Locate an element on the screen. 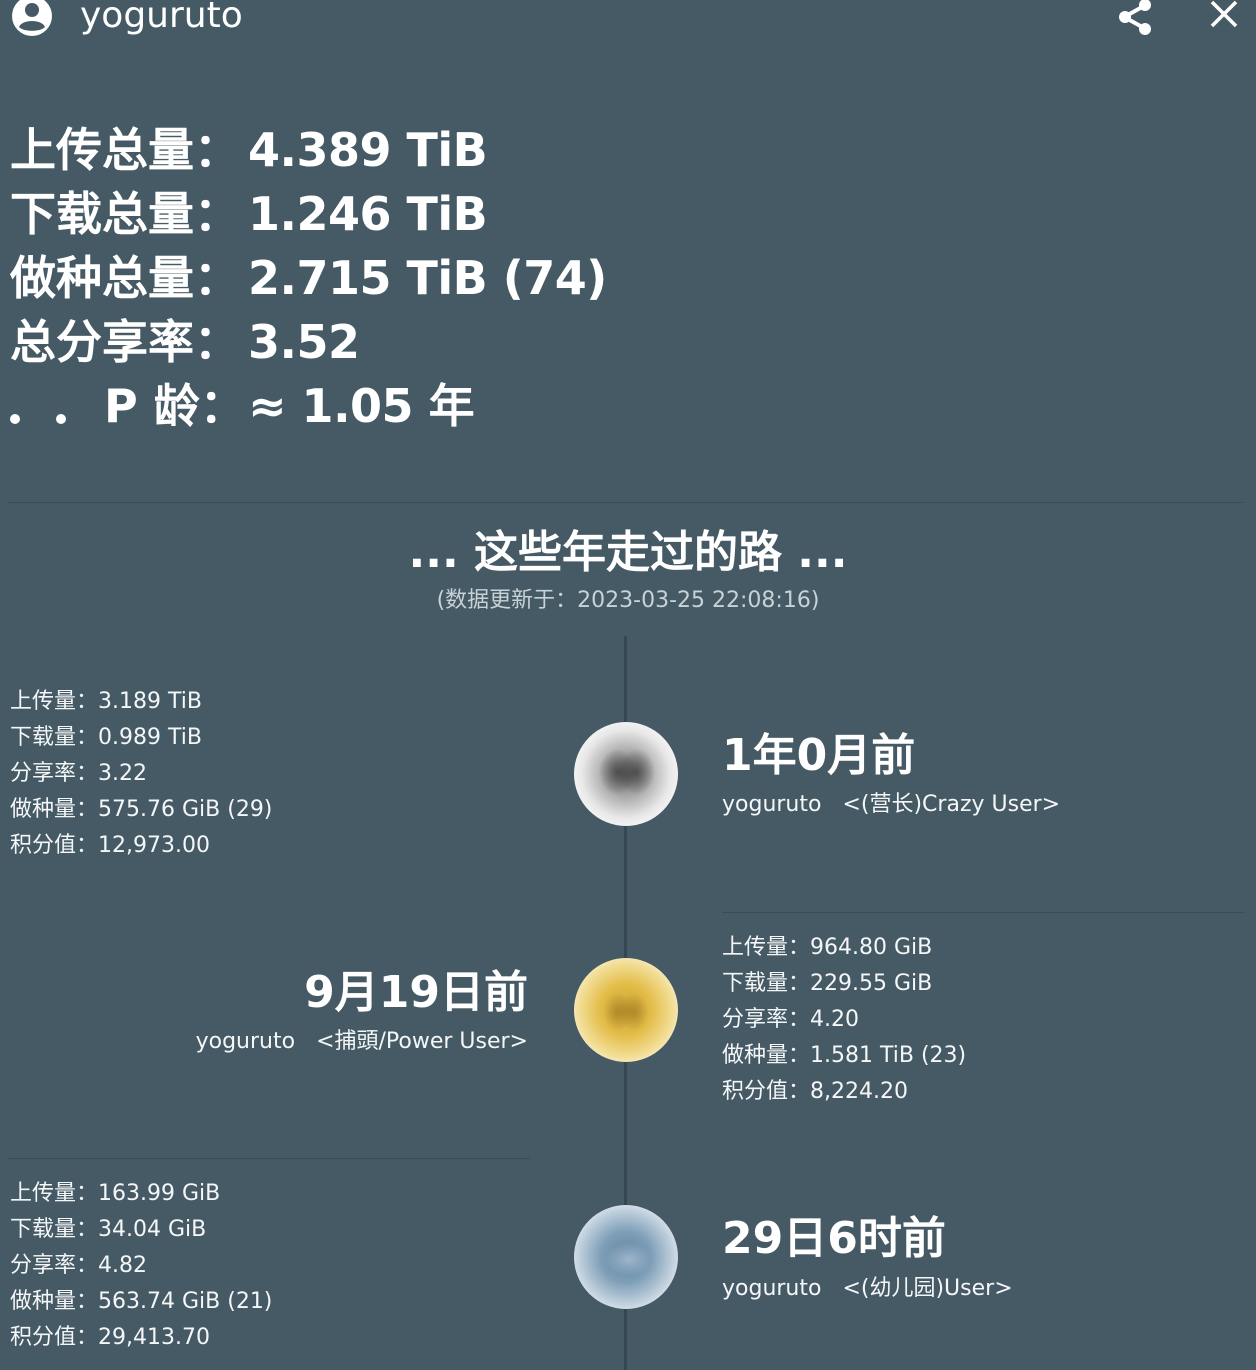  stat-row: 积分值：8,224.20 is located at coordinates (844, 1092).